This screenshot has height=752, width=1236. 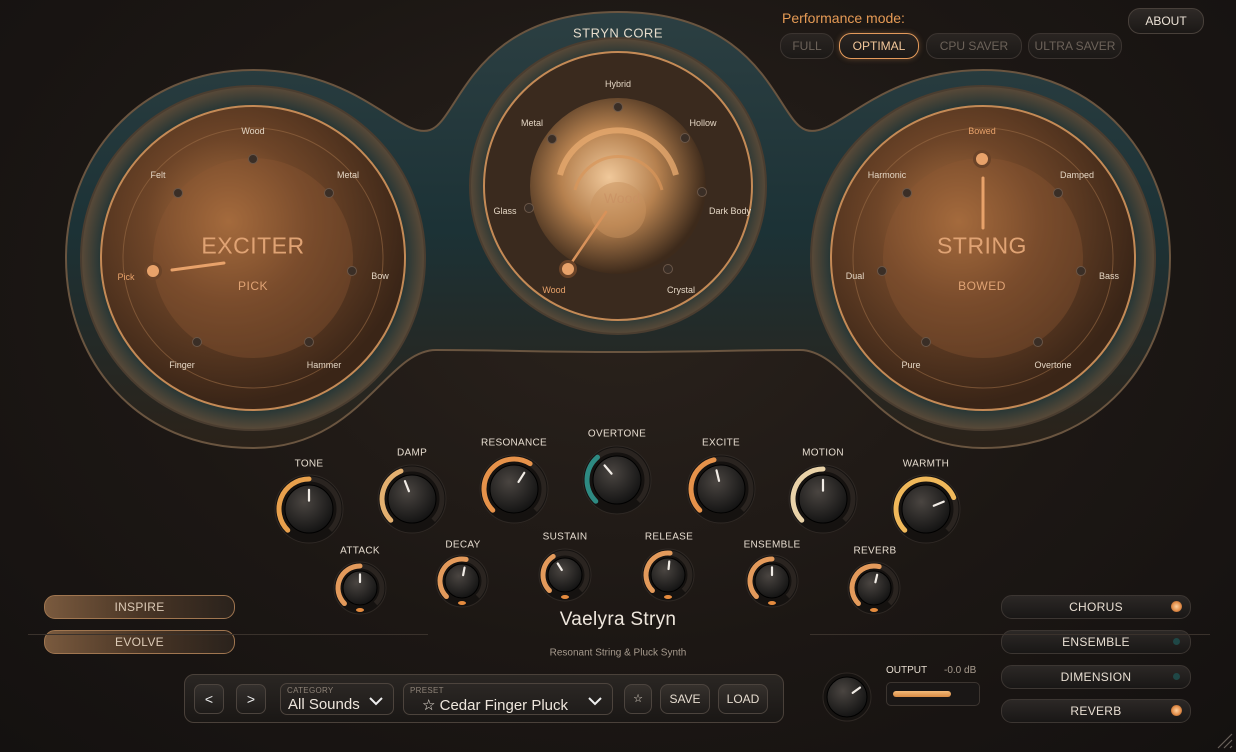 I want to click on knob-label: DAMP, so click(x=412, y=453).